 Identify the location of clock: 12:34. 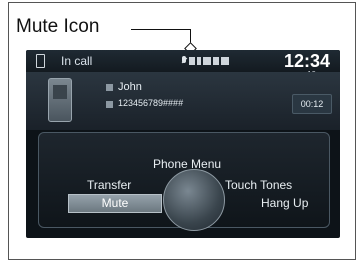
(306, 61).